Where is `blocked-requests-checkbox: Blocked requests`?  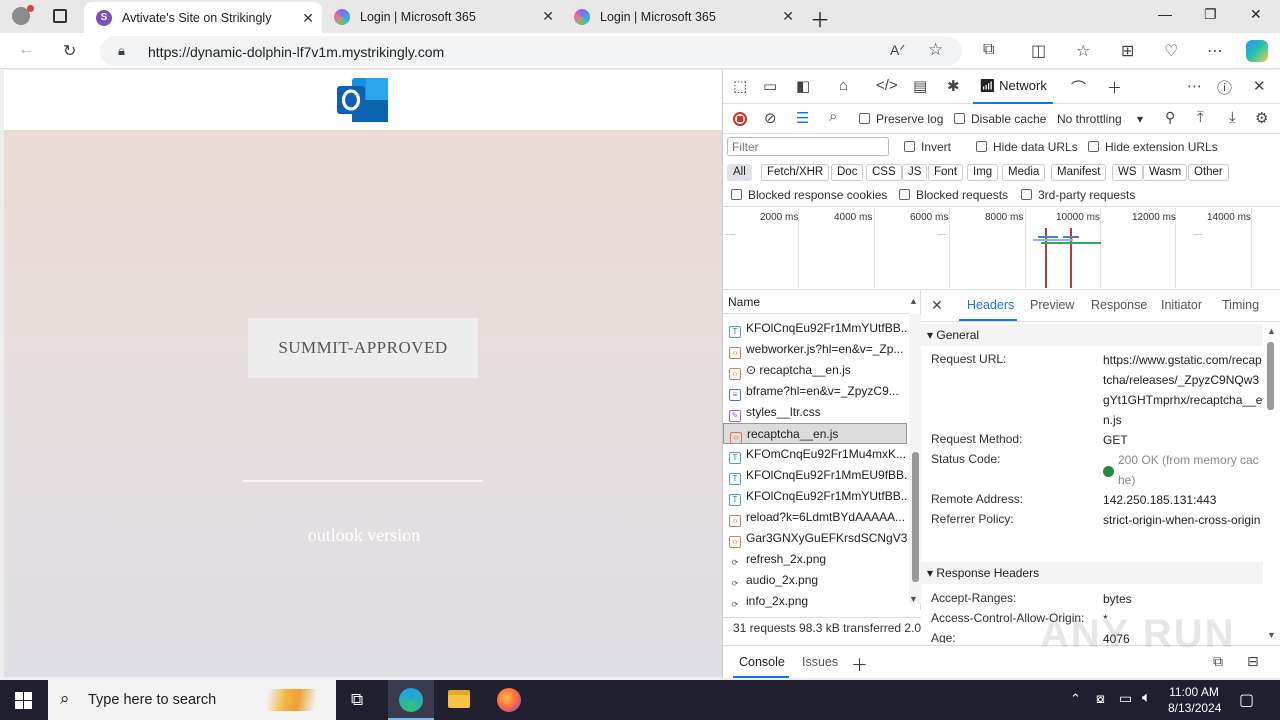 blocked-requests-checkbox: Blocked requests is located at coordinates (953, 195).